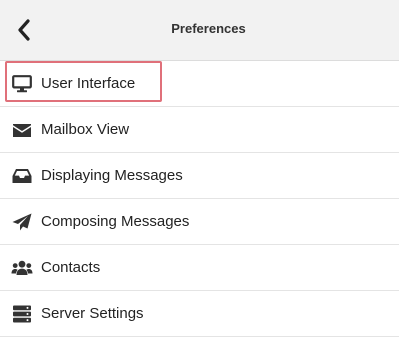 The image size is (399, 337). I want to click on menu-item-label: Mailbox View, so click(85, 129).